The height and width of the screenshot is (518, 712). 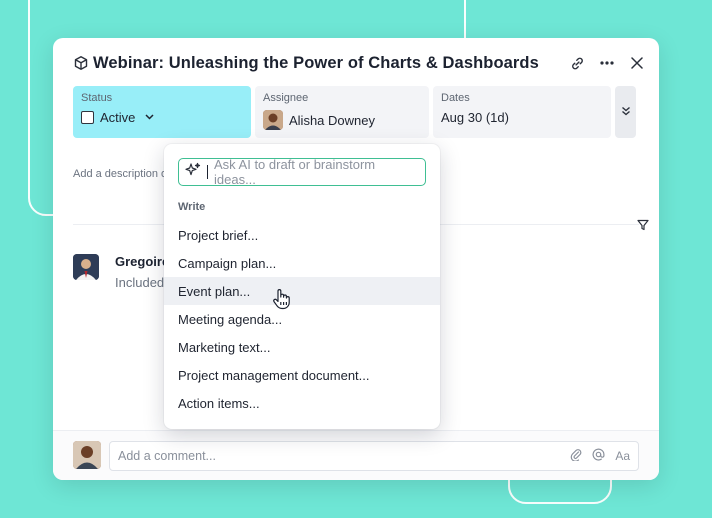 What do you see at coordinates (576, 456) in the screenshot?
I see `attachment-icon` at bounding box center [576, 456].